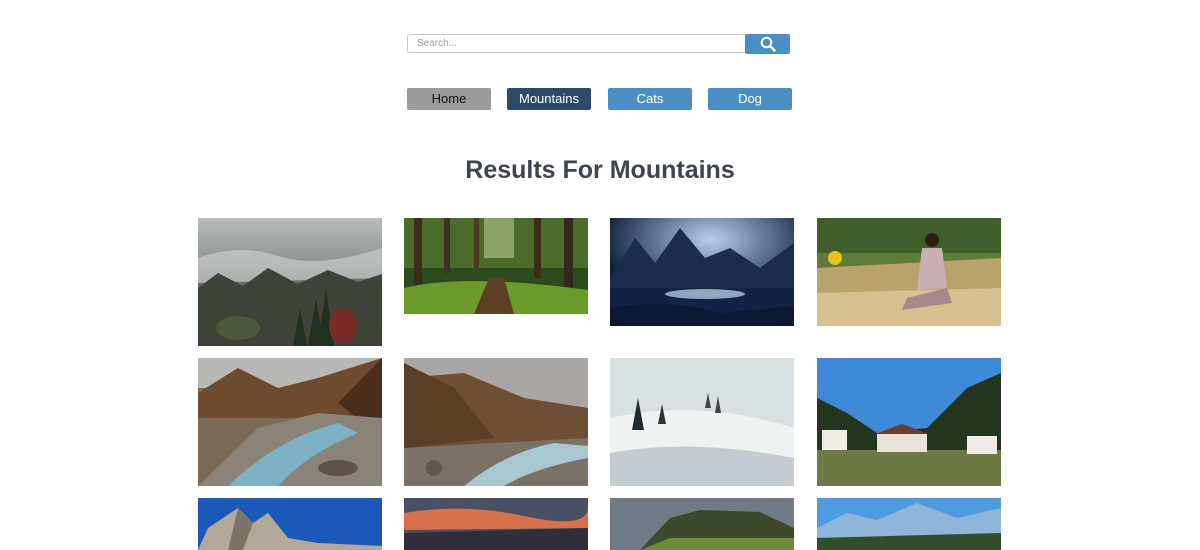 Image resolution: width=1200 pixels, height=550 pixels. I want to click on nav-dog-button: Dog, so click(750, 99).